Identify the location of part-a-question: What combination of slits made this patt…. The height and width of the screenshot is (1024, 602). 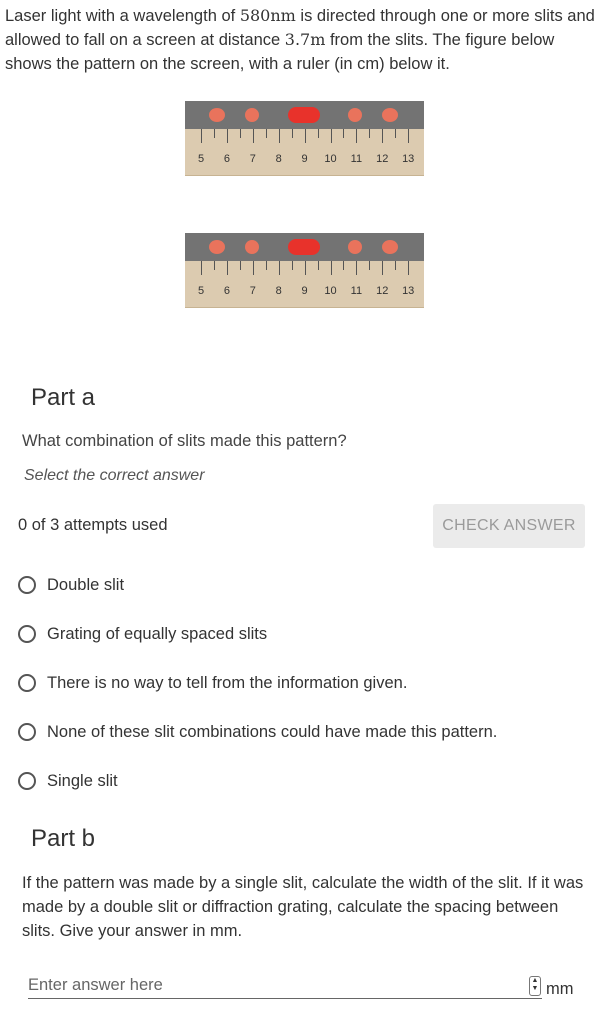
(184, 441).